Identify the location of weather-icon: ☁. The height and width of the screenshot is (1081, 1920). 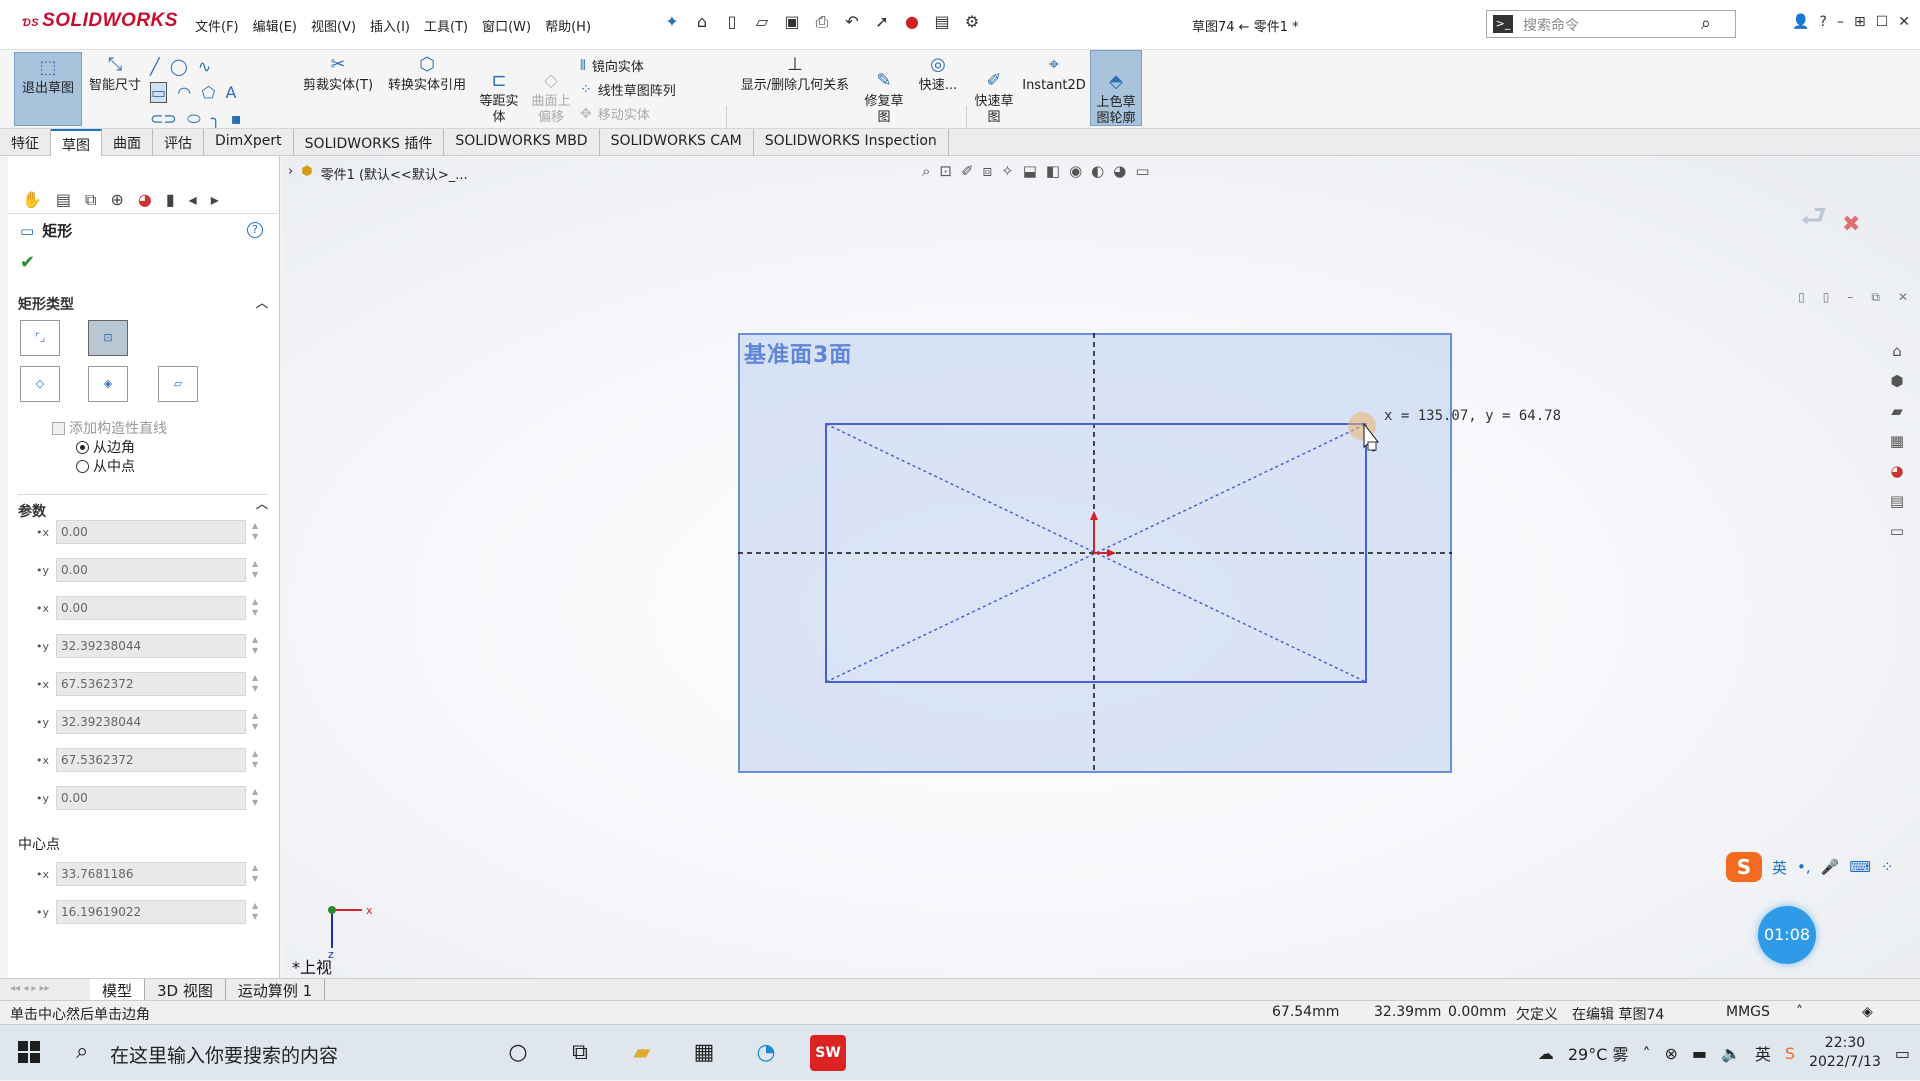
(1546, 1053).